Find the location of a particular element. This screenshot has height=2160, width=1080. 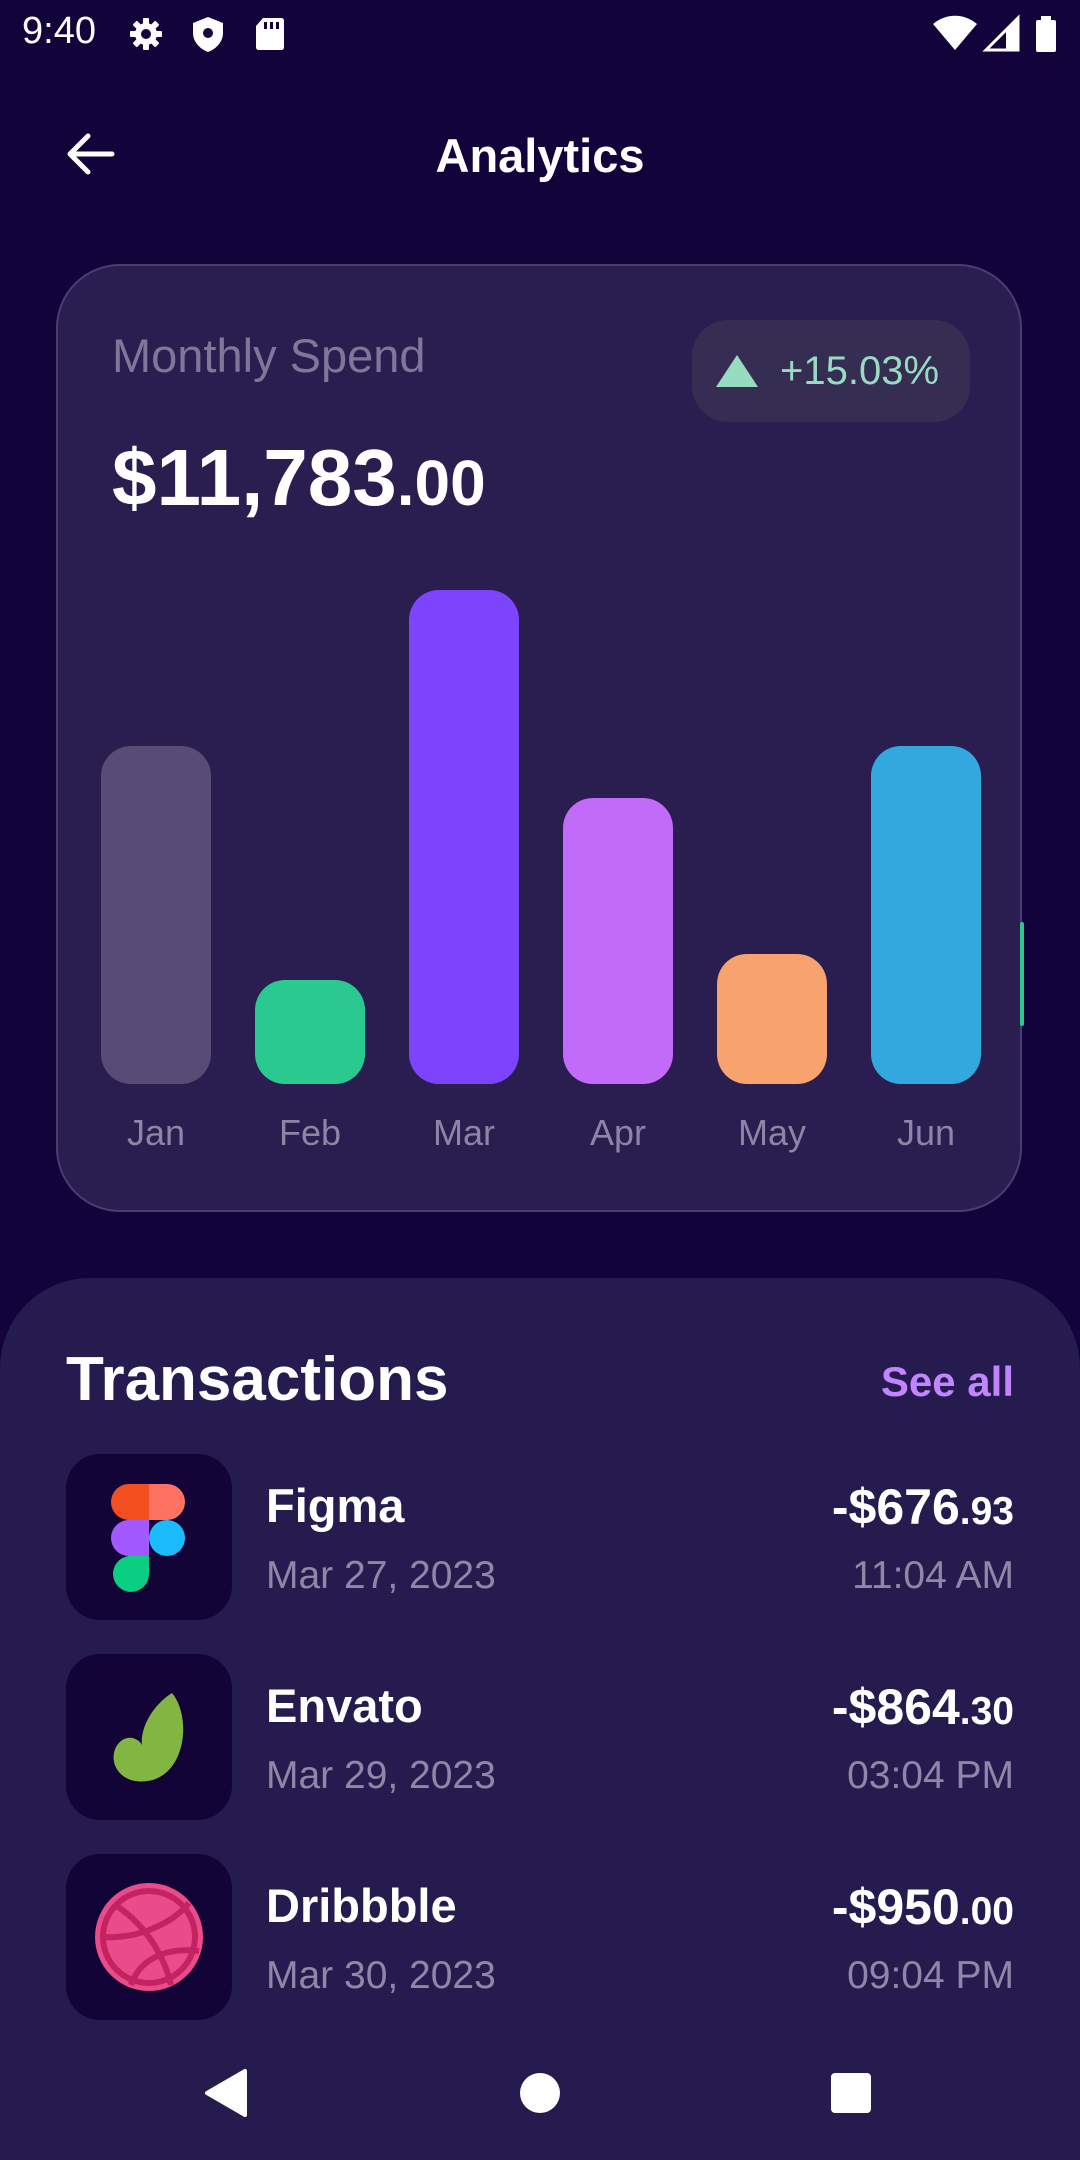

nav-back-button is located at coordinates (226, 2095).